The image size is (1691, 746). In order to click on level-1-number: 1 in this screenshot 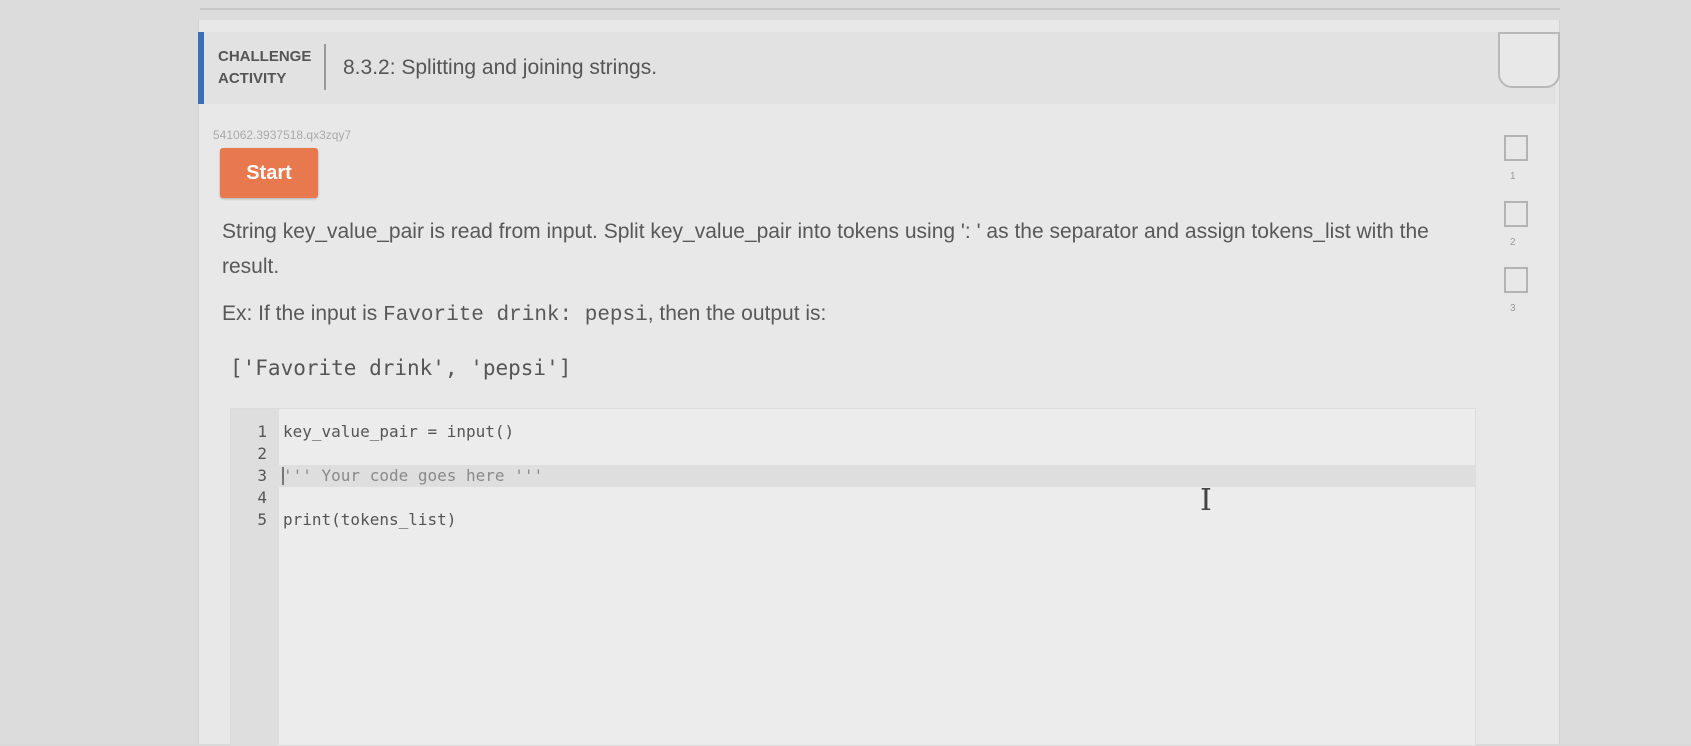, I will do `click(1513, 176)`.